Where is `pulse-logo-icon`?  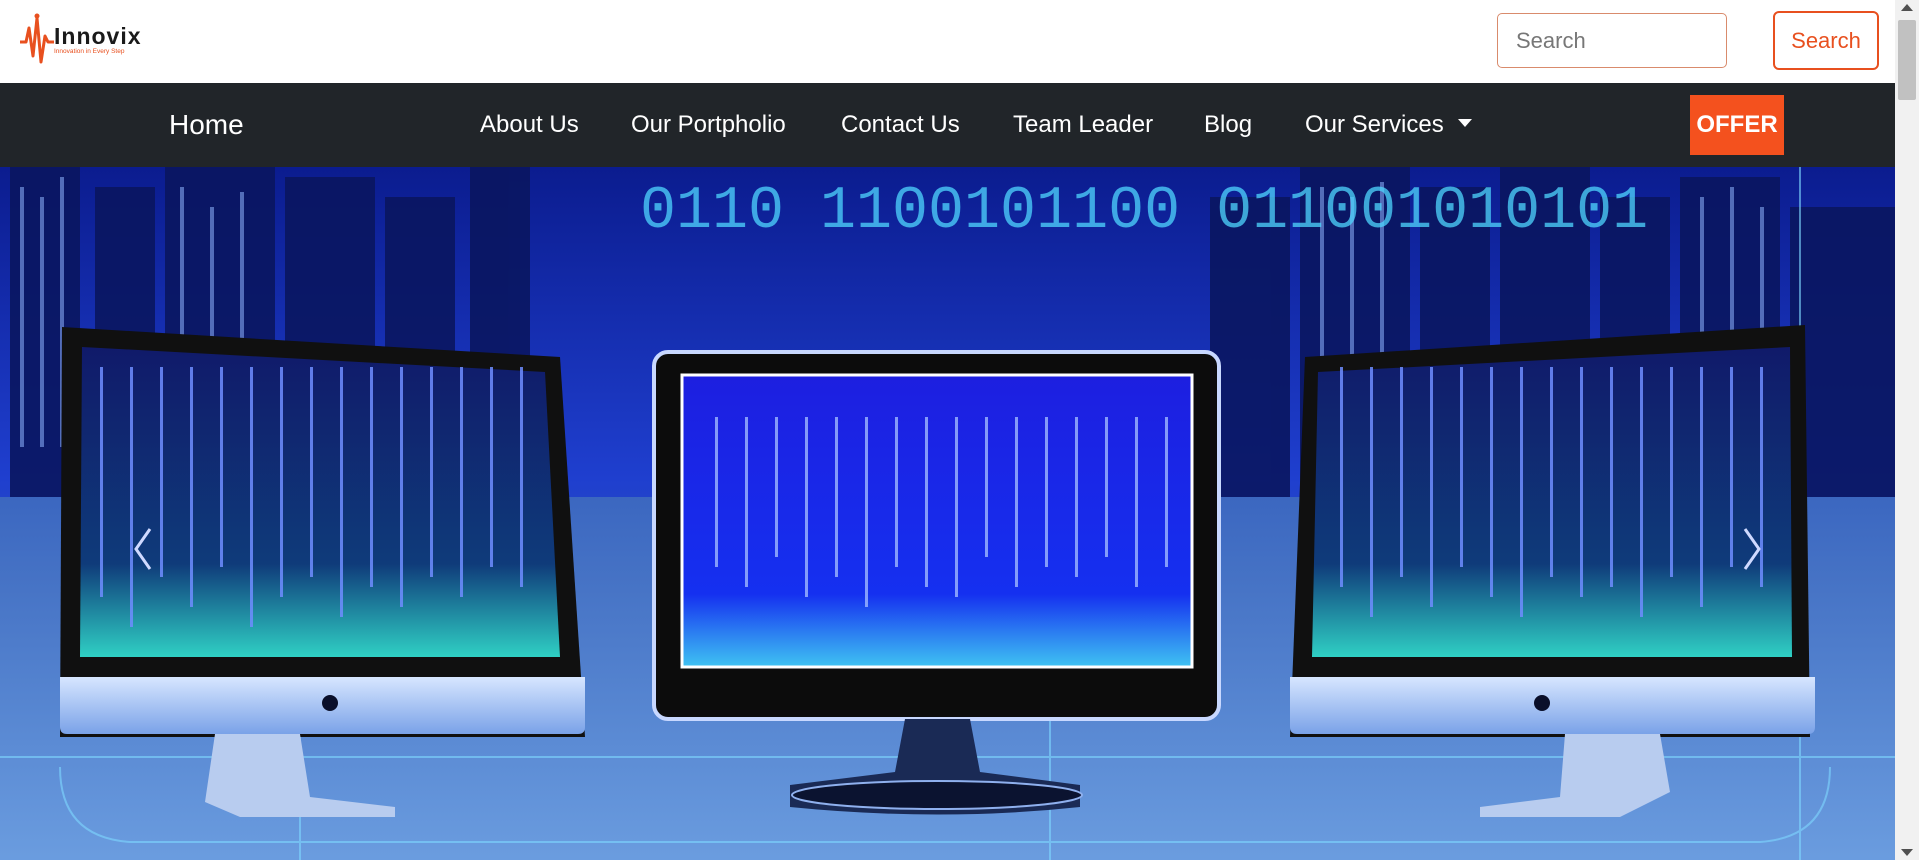 pulse-logo-icon is located at coordinates (37, 38).